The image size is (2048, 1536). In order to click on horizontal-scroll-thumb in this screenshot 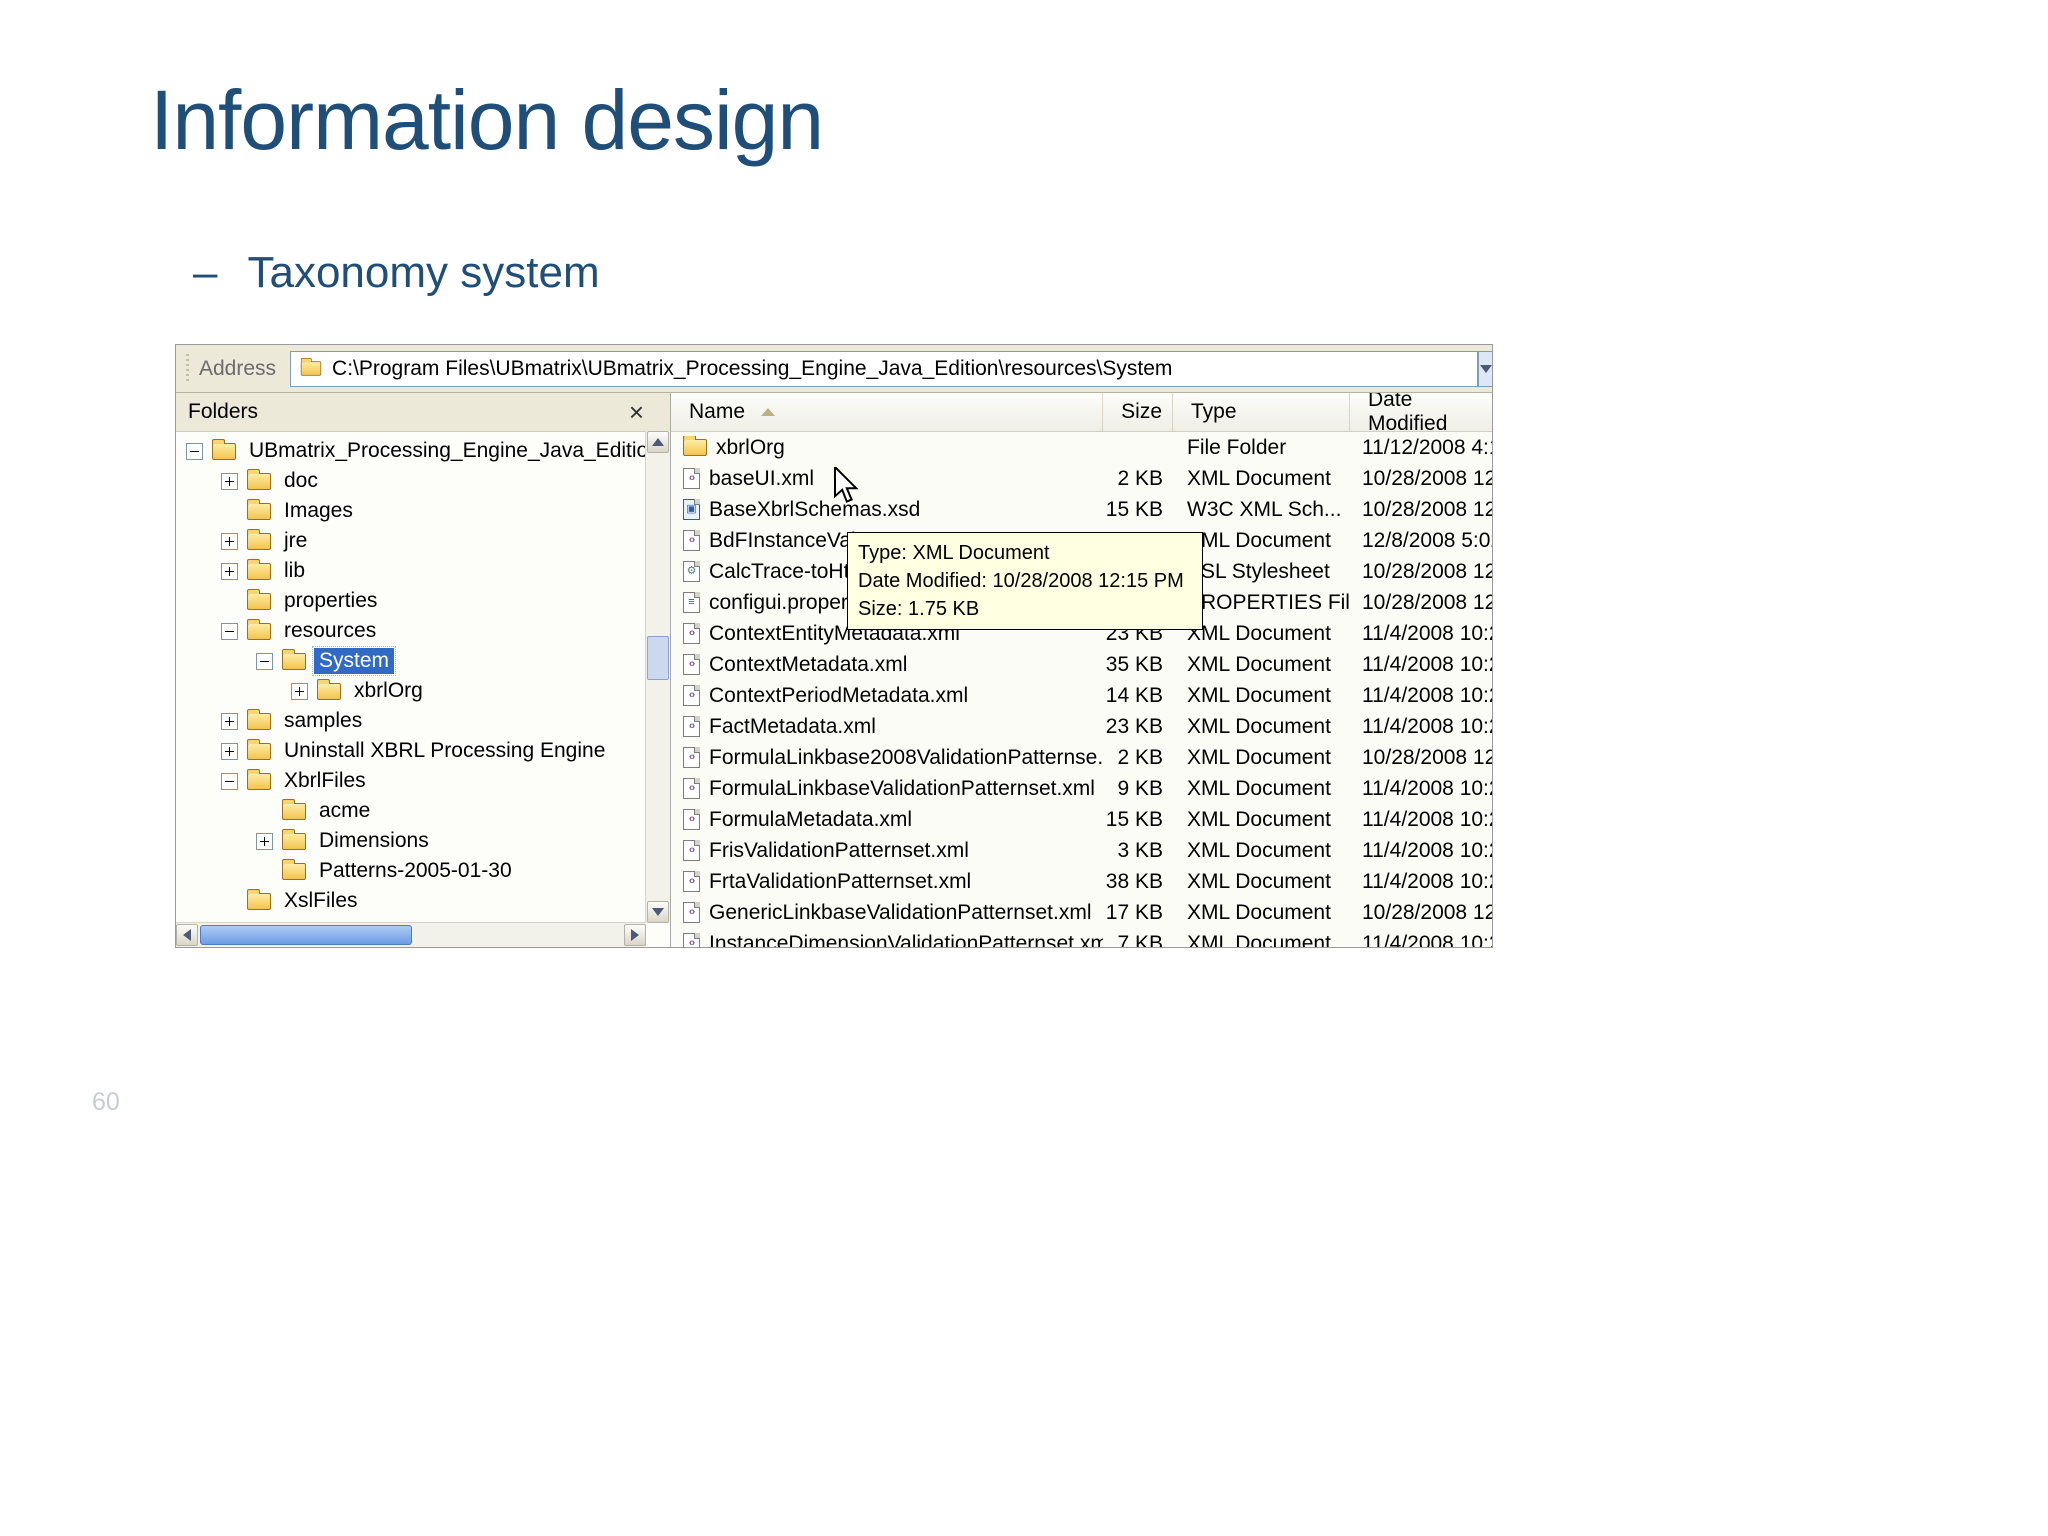, I will do `click(306, 935)`.